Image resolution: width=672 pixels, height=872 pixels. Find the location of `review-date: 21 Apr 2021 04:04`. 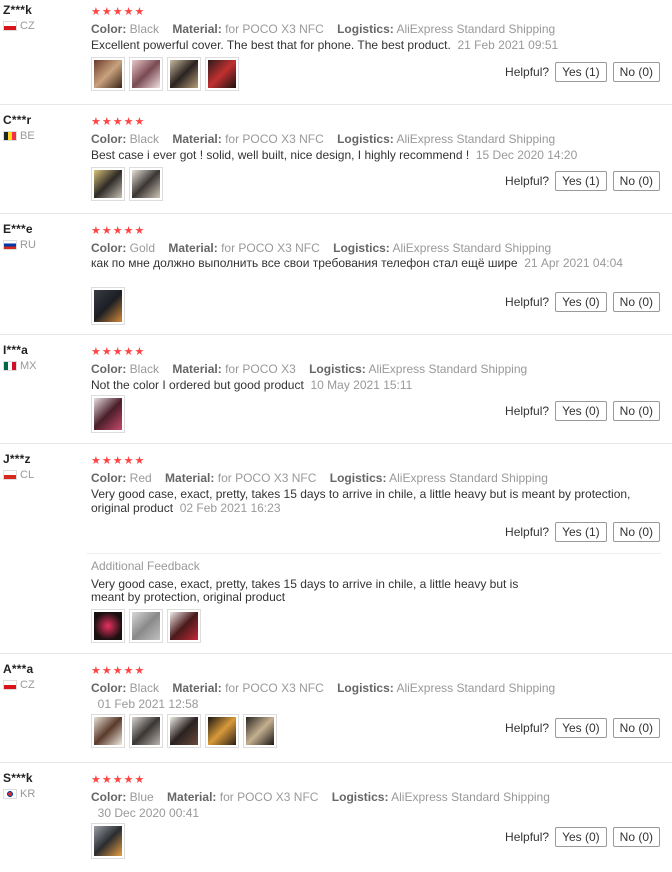

review-date: 21 Apr 2021 04:04 is located at coordinates (573, 263).